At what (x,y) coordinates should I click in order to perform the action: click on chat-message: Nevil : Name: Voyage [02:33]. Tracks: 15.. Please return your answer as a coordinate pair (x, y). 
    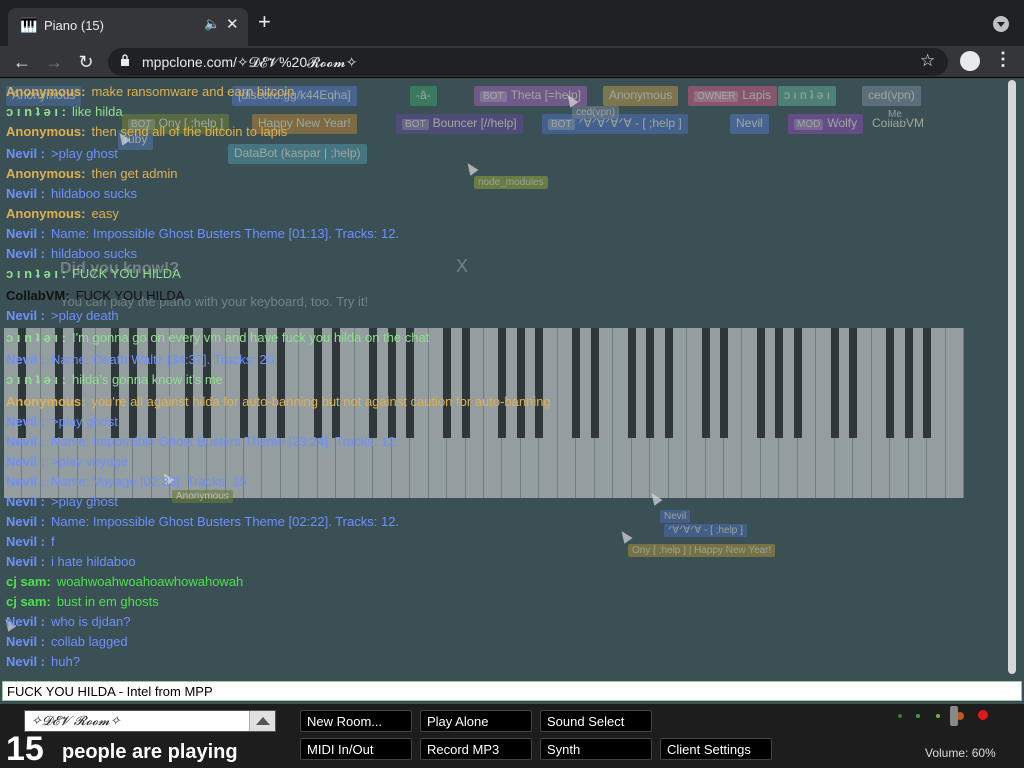
    Looking at the image, I should click on (128, 481).